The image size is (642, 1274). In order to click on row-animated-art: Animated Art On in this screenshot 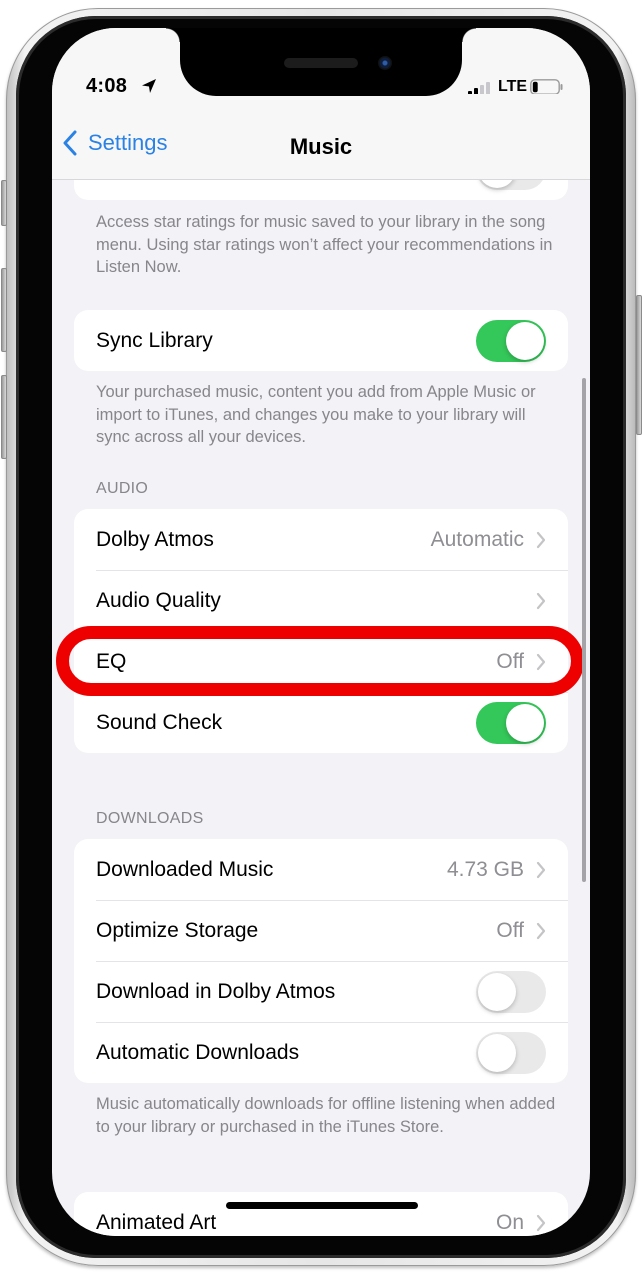, I will do `click(321, 1214)`.